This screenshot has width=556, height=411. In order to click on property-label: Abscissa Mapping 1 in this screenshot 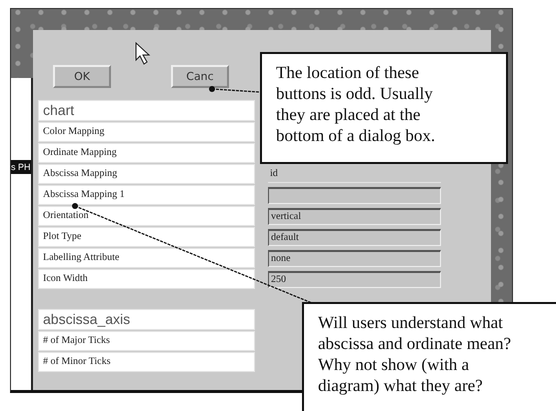, I will do `click(146, 195)`.